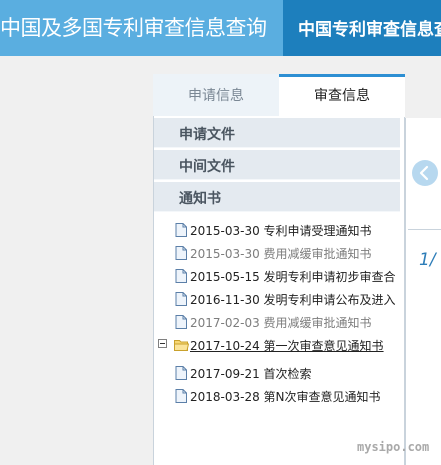 This screenshot has height=465, width=441. Describe the element at coordinates (251, 374) in the screenshot. I see `tree-item-label: 2017-09-21 首次检索` at that location.